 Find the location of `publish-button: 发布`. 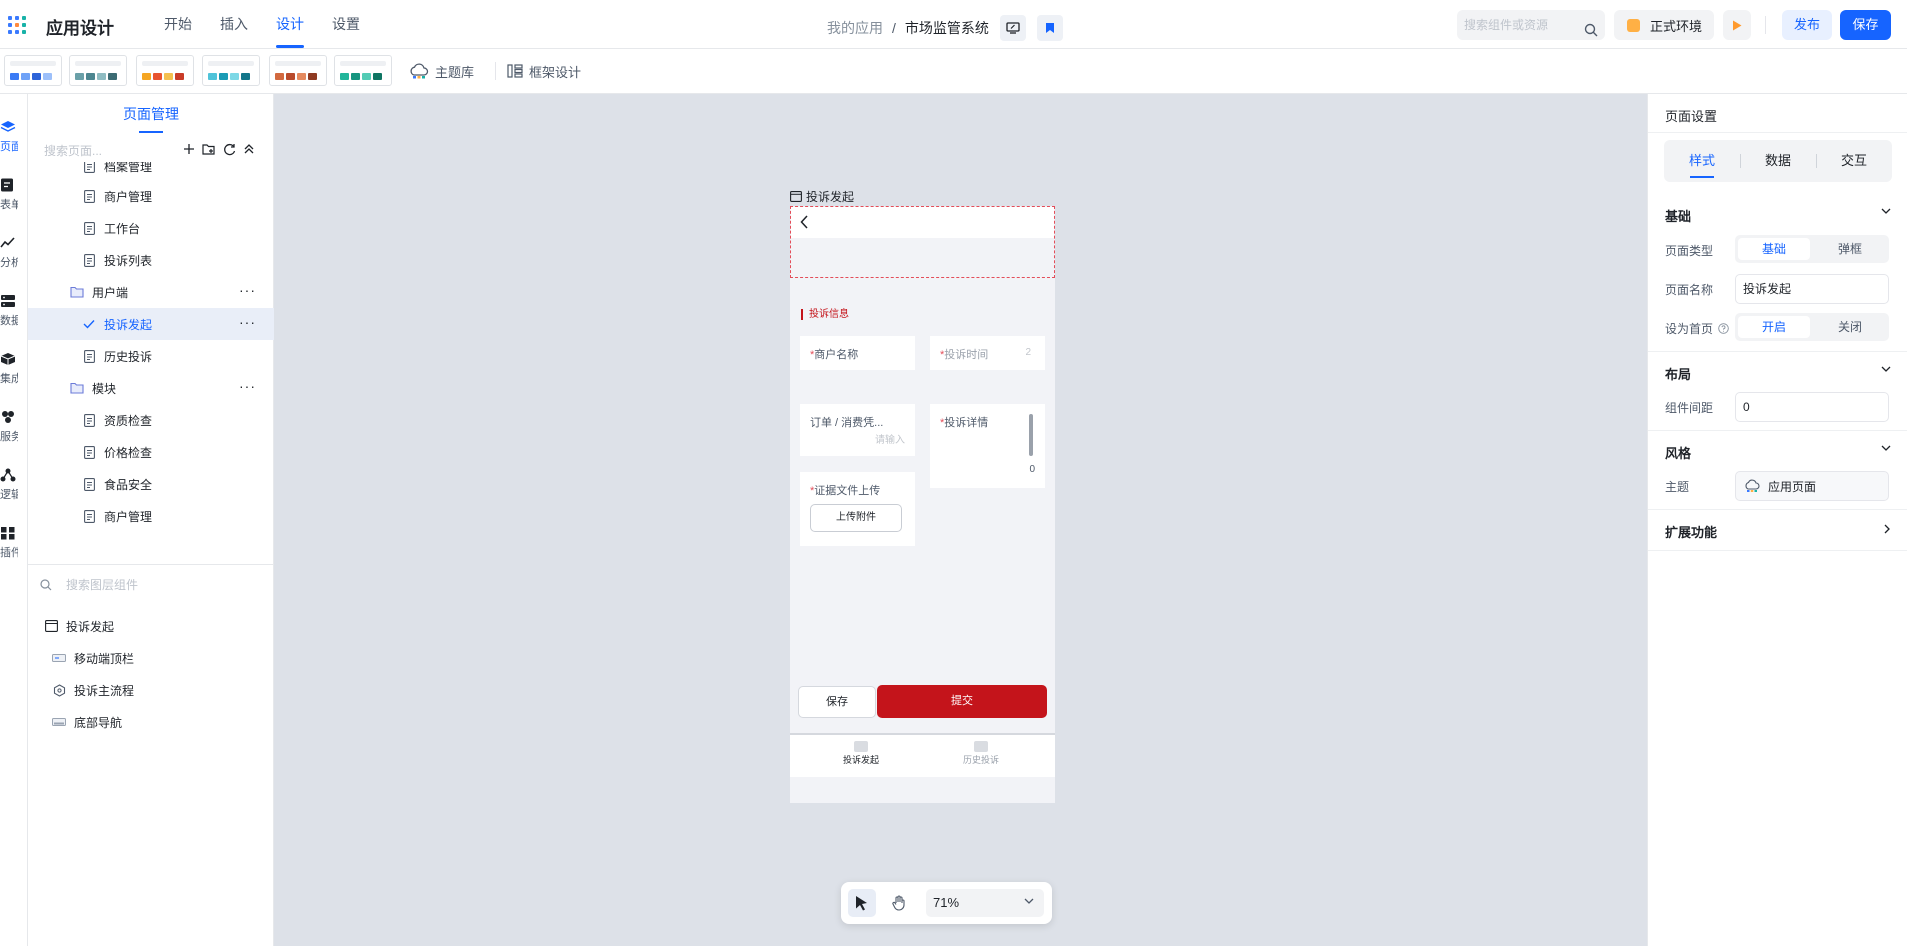

publish-button: 发布 is located at coordinates (1807, 25).